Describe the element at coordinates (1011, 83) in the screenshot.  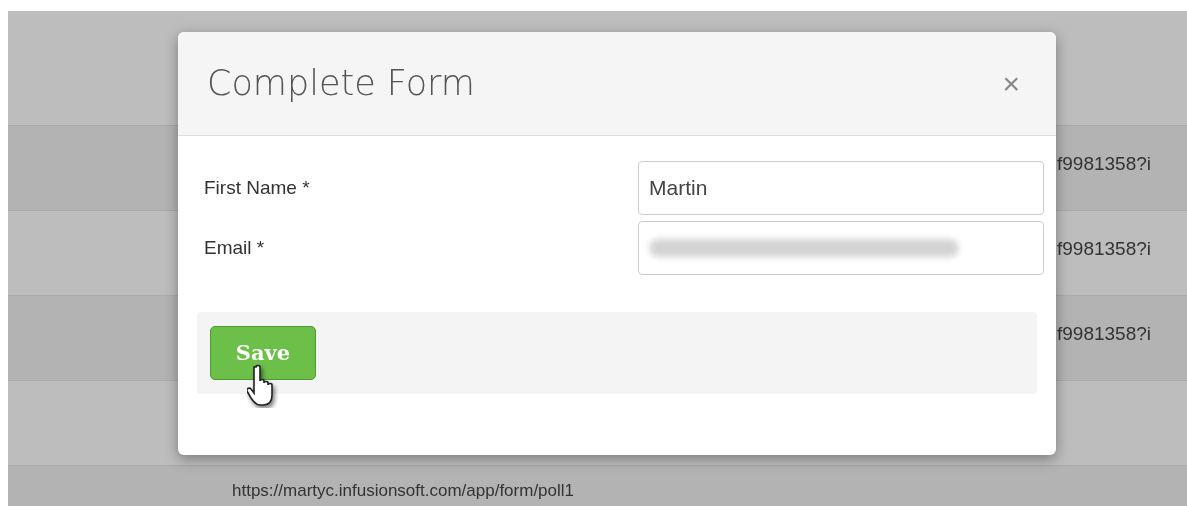
I see `close-button: ×` at that location.